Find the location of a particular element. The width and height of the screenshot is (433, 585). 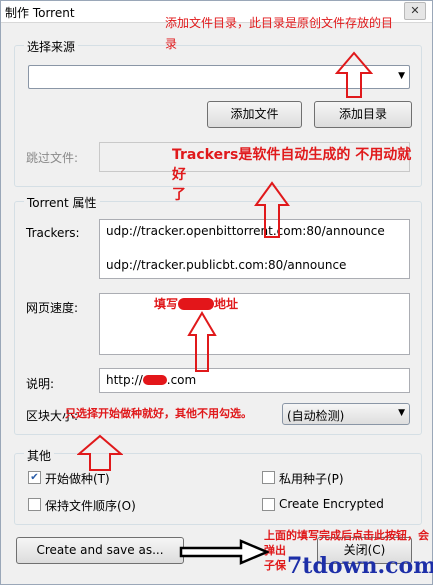

comment-value: http:// .com is located at coordinates (151, 380).